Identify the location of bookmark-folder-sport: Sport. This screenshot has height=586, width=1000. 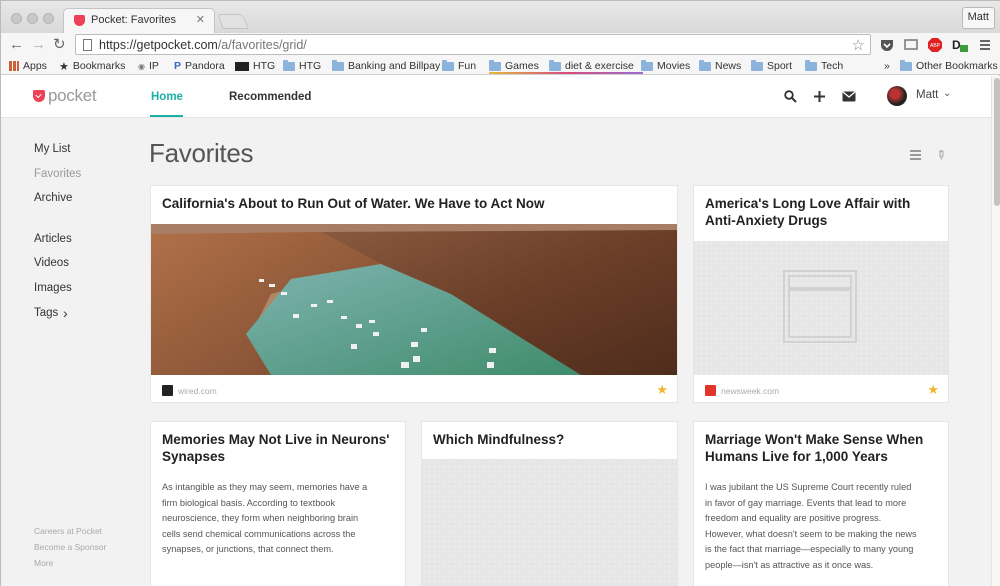
(771, 66).